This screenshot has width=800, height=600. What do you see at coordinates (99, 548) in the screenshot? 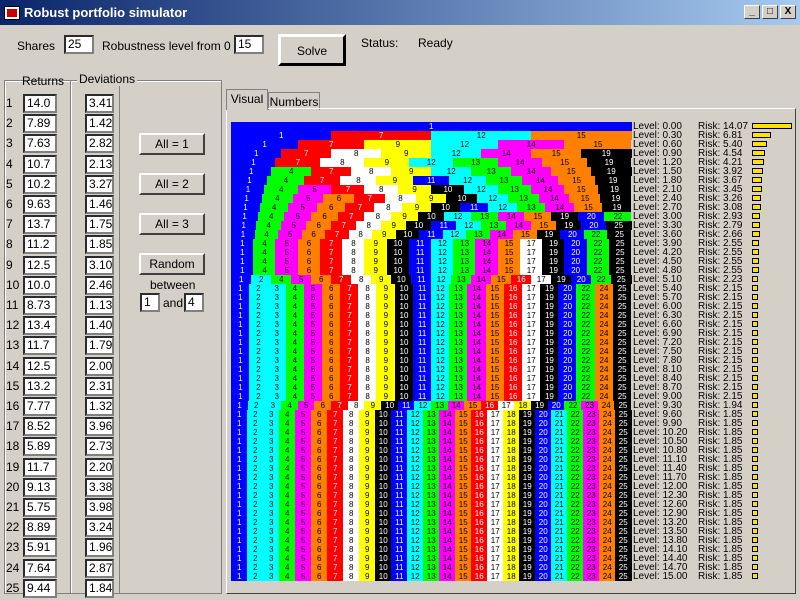
I see `deviation-input: 1.96` at bounding box center [99, 548].